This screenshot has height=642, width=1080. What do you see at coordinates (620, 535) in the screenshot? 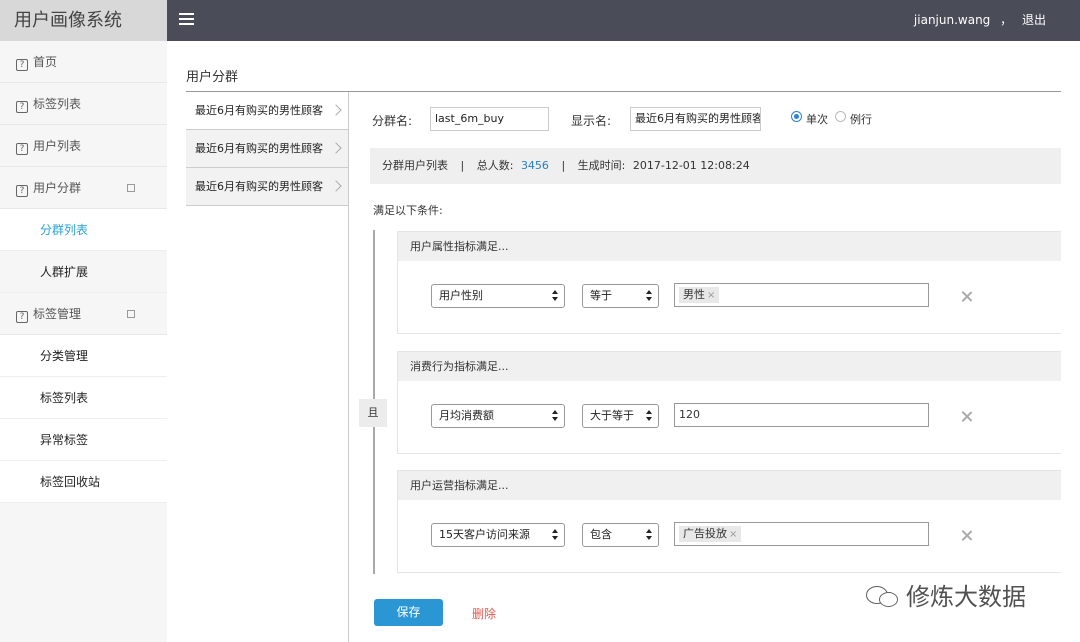
I see `operator-select: 包含` at bounding box center [620, 535].